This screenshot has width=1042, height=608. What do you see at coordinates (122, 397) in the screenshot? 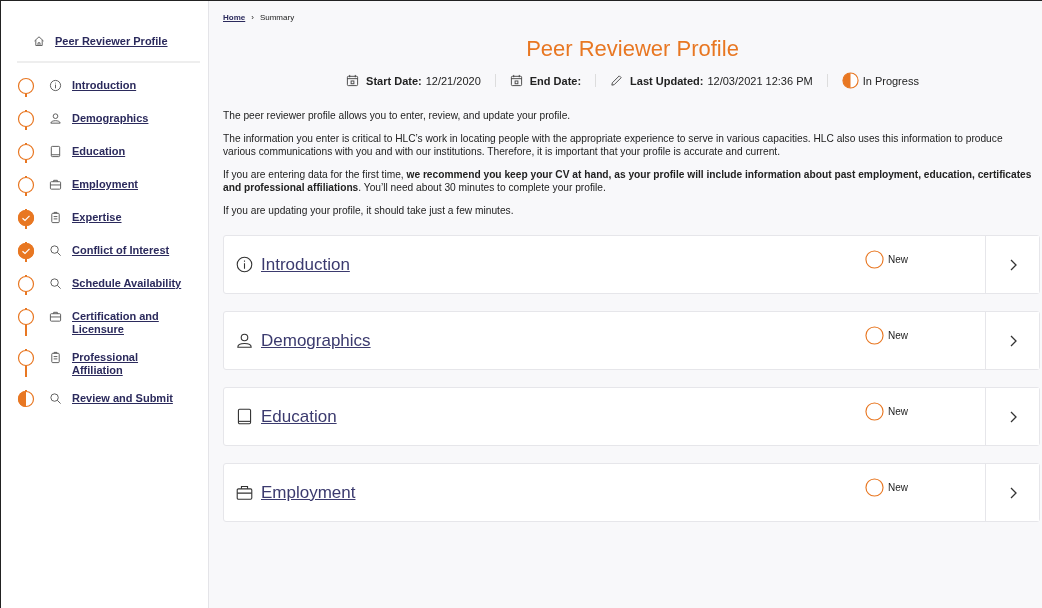
I see `step-link: Review and Submit` at bounding box center [122, 397].